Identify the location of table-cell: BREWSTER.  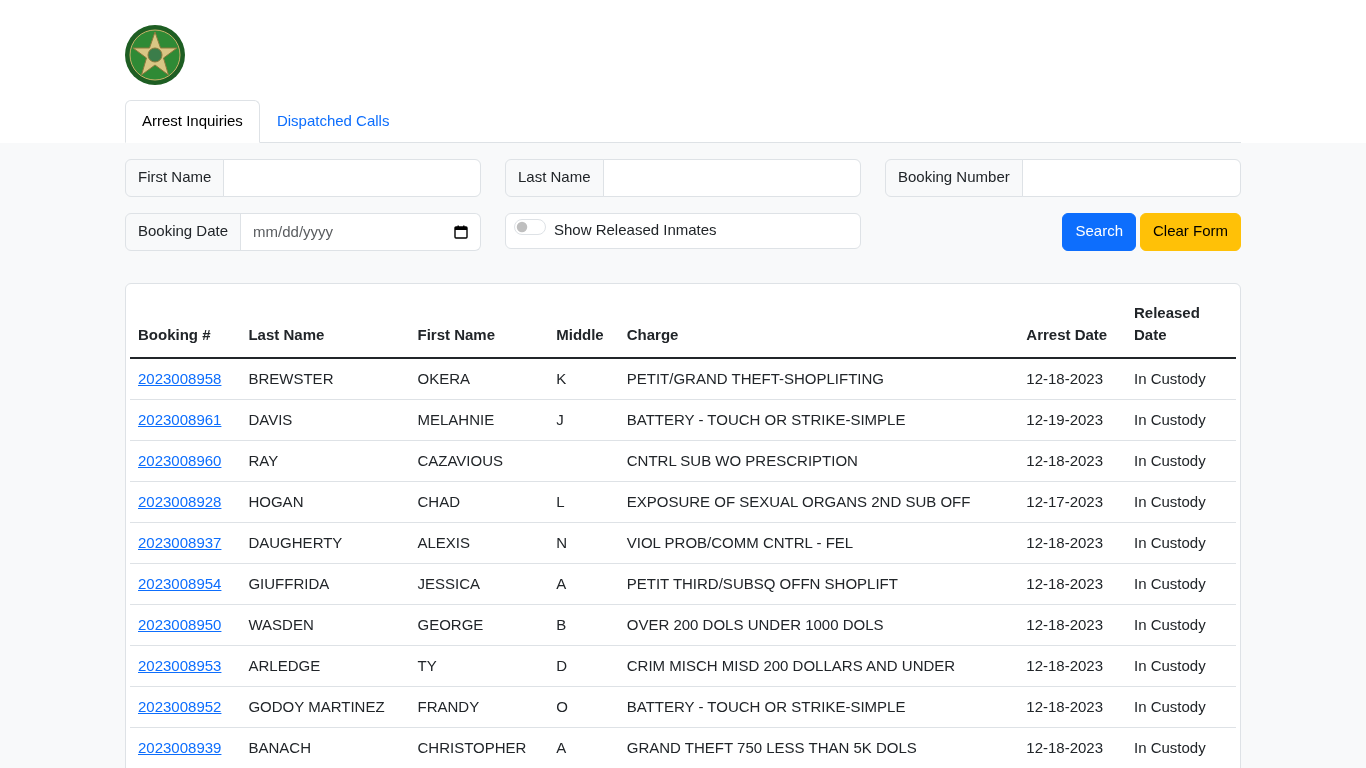
(291, 378).